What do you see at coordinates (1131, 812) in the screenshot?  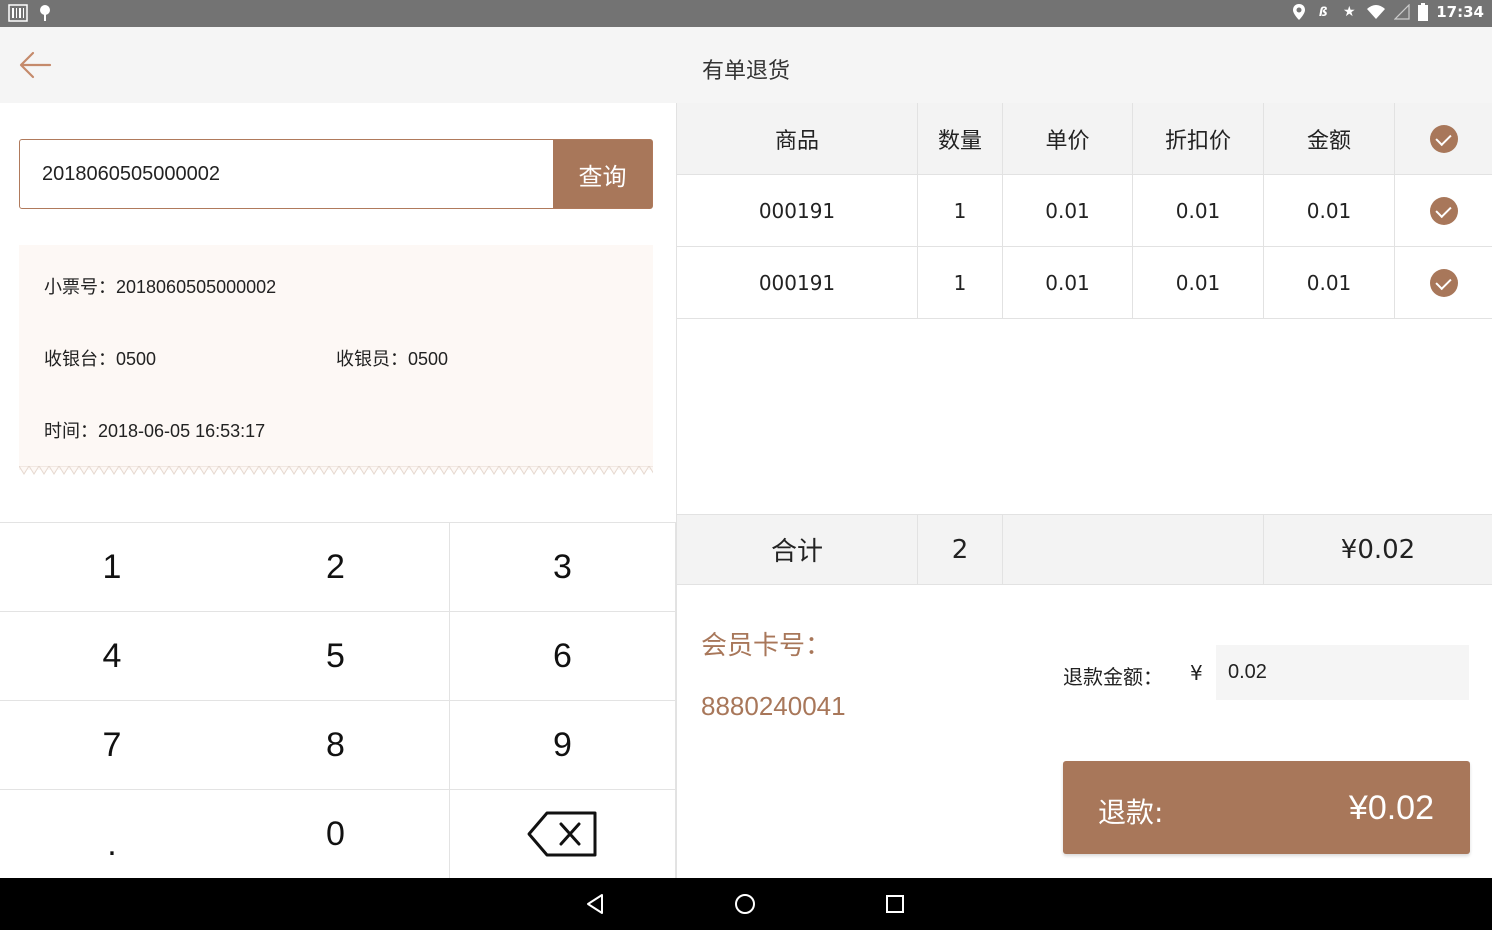 I see `refund-button-label: 退款:` at bounding box center [1131, 812].